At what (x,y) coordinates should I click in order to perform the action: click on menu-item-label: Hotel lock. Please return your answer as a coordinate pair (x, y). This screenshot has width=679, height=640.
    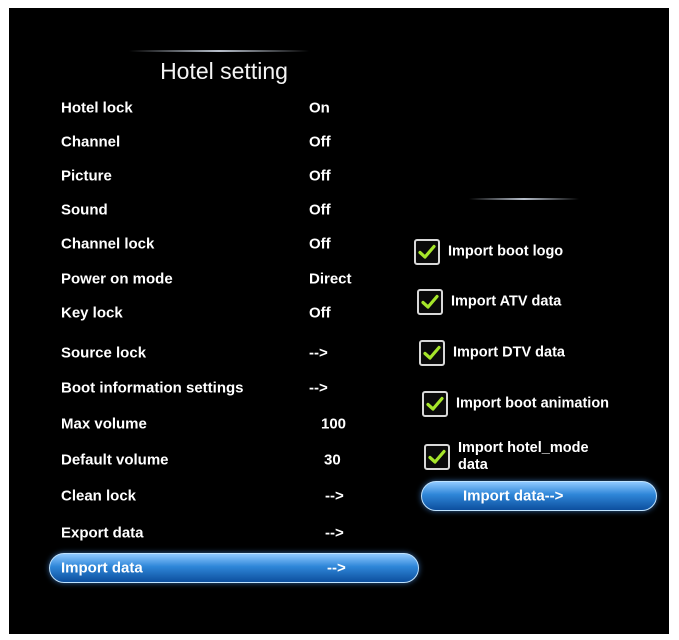
    Looking at the image, I should click on (97, 108).